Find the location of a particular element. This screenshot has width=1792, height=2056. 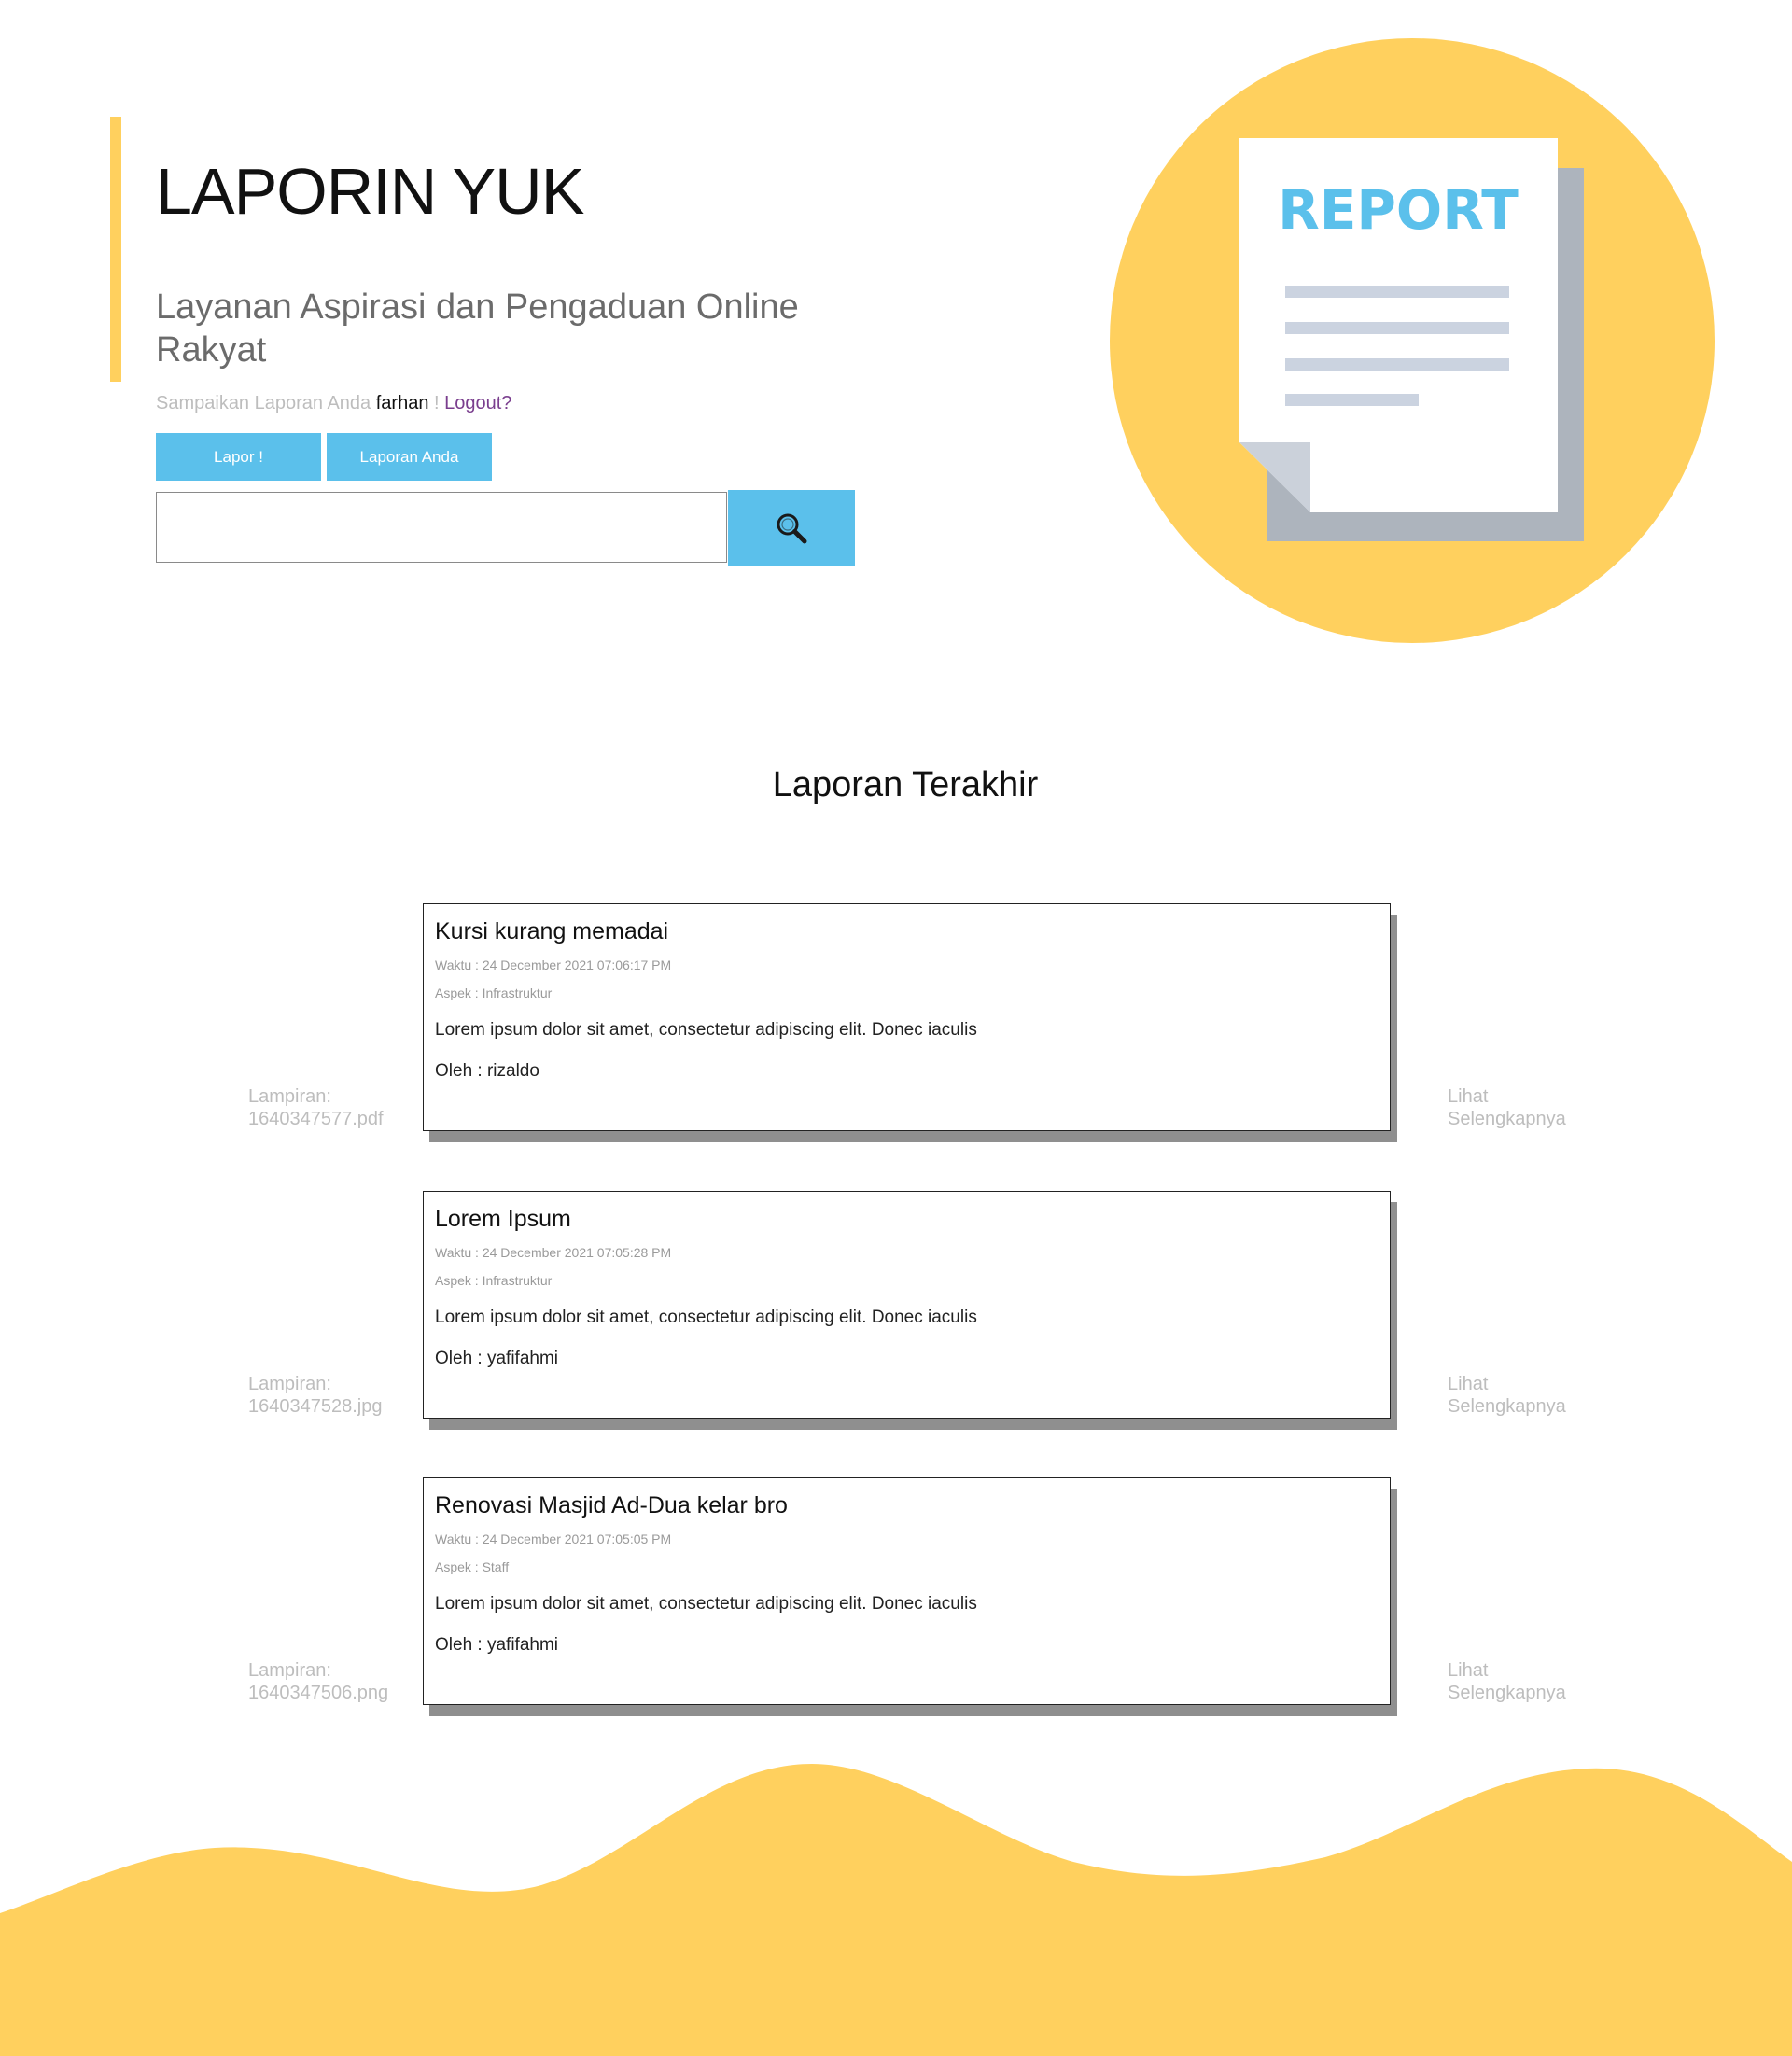

report-time: Waktu : 24 December 2021 07:05:05 PM is located at coordinates (553, 1539).